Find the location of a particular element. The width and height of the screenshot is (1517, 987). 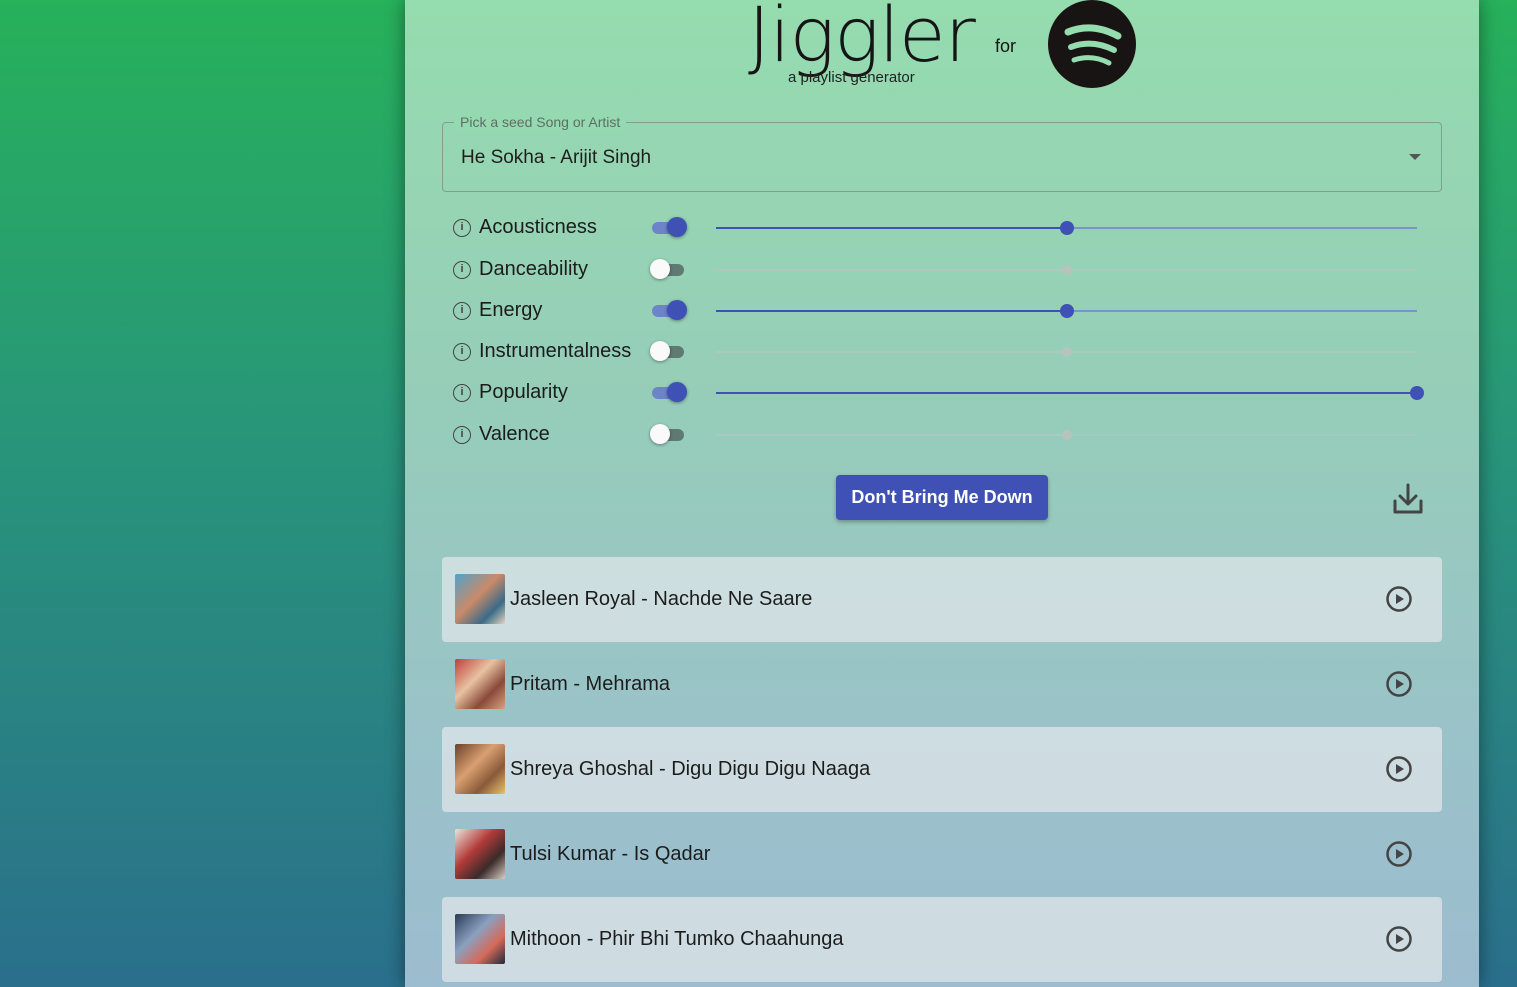

track-title: Jasleen Royal - Nachde Ne Saare is located at coordinates (661, 599).